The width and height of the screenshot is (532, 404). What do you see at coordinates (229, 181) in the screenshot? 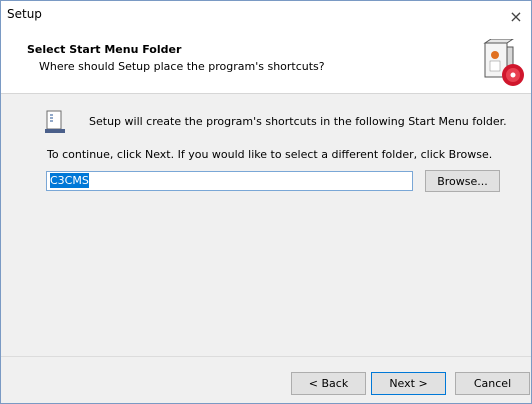
I see `start-menu-folder-input: C3CMS` at bounding box center [229, 181].